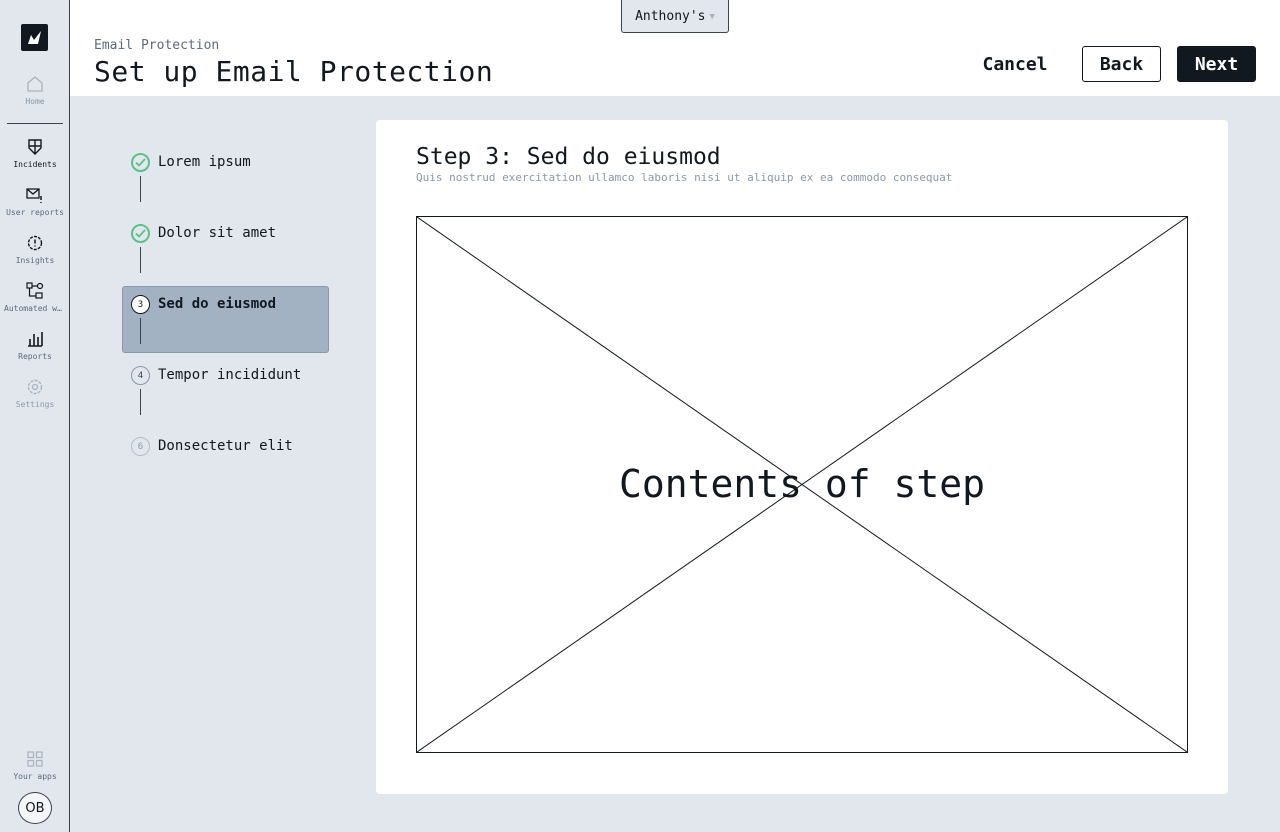  Describe the element at coordinates (35, 399) in the screenshot. I see `sidebar-item-settings: Settings` at that location.